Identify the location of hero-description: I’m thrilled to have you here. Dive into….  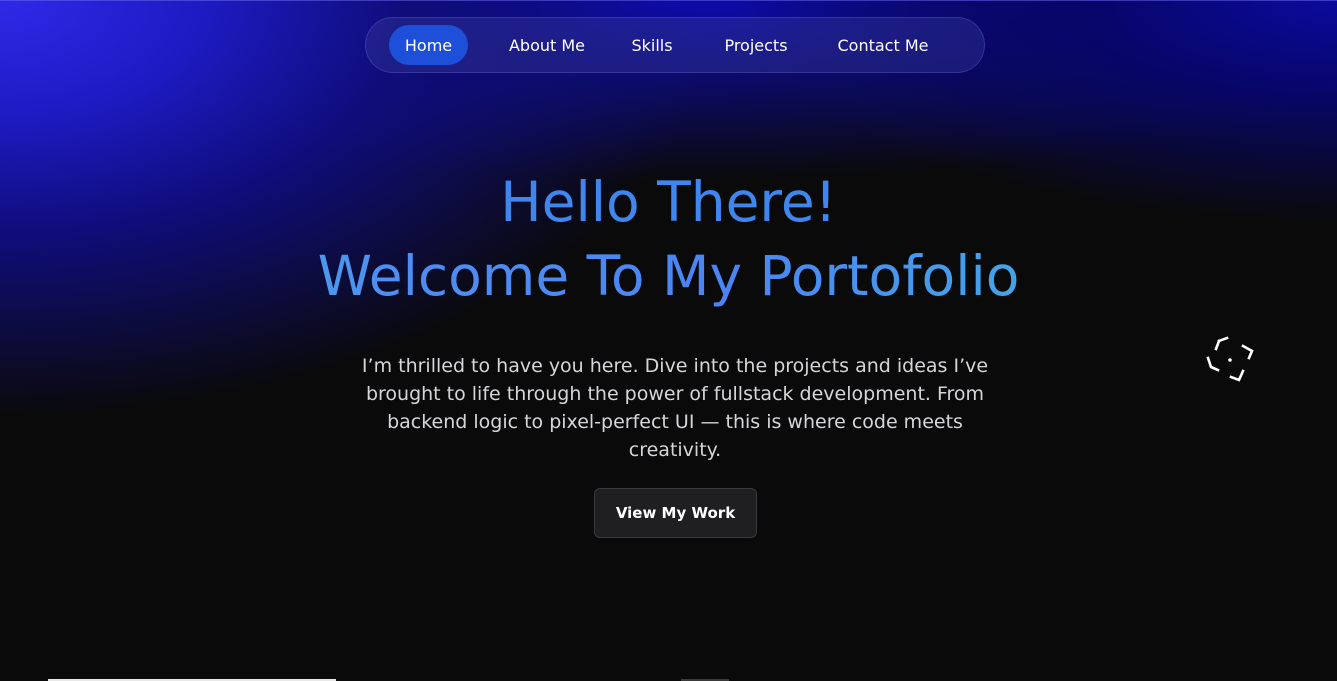
(675, 408).